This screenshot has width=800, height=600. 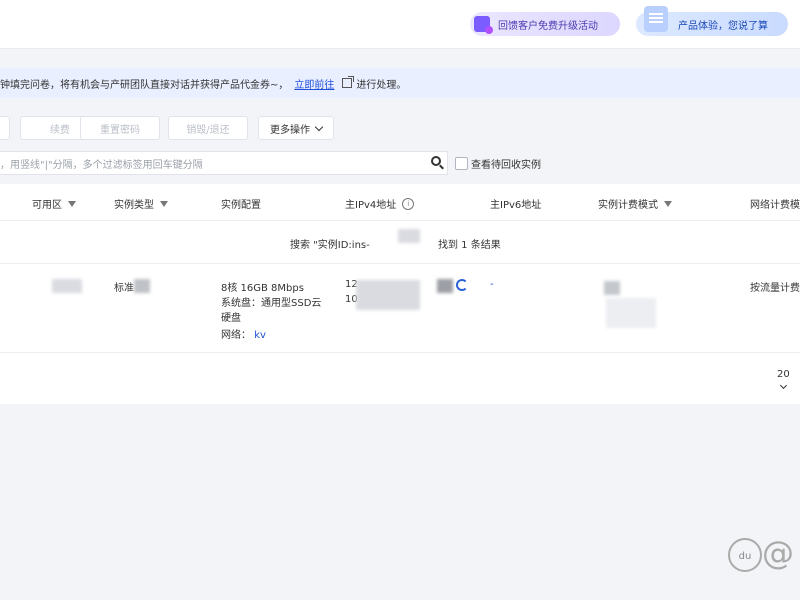 I want to click on at-symbol: @, so click(x=778, y=553).